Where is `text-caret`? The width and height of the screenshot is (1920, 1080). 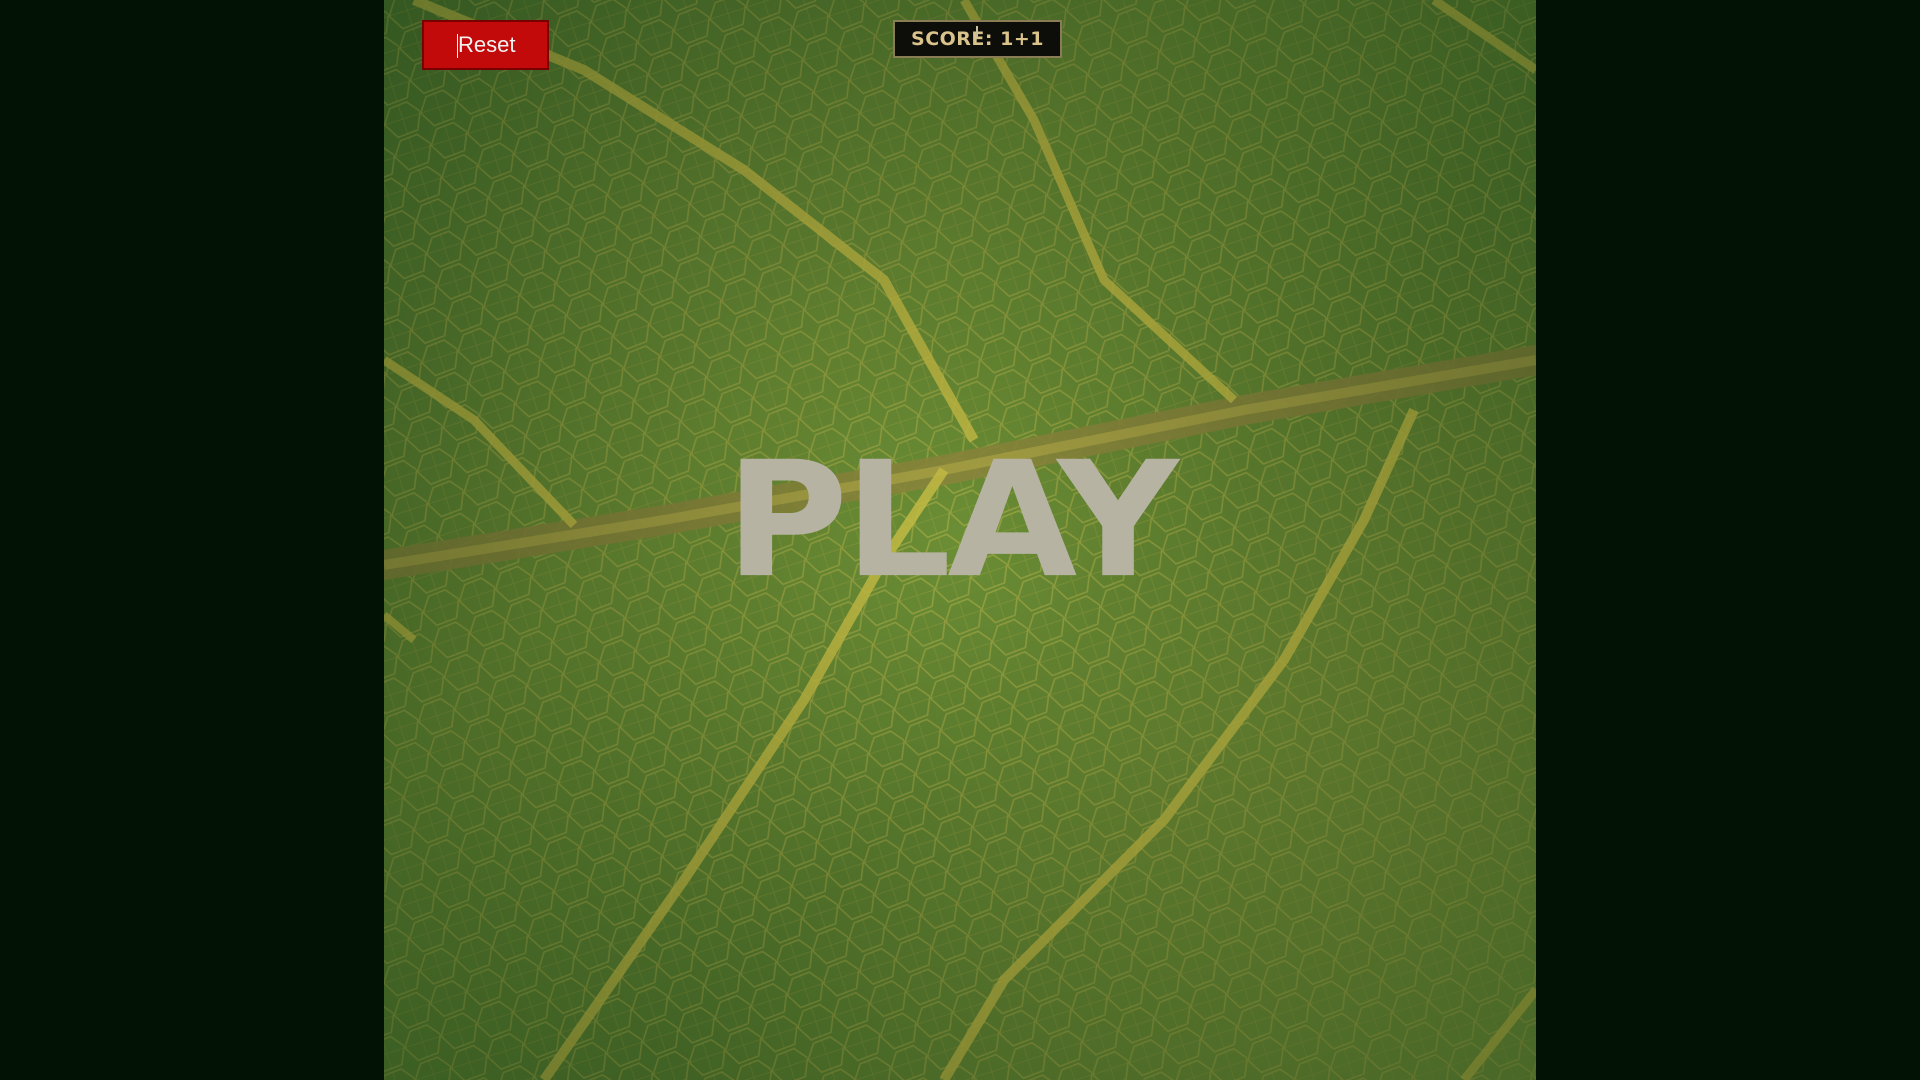
text-caret is located at coordinates (457, 46).